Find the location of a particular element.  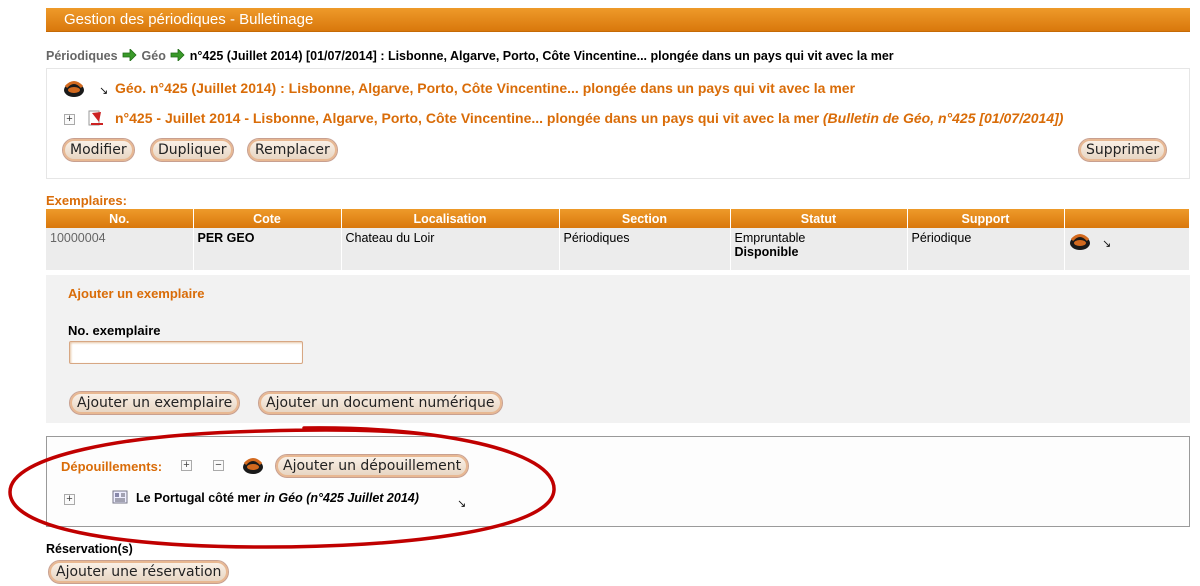

reservation-label: Réservation(s) is located at coordinates (89, 549).